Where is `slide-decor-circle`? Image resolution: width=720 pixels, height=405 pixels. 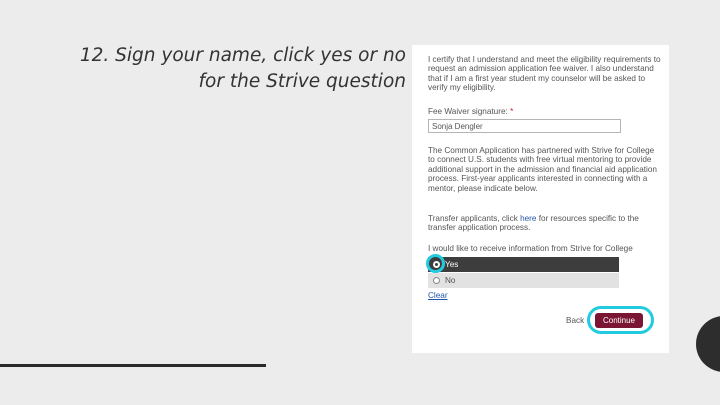 slide-decor-circle is located at coordinates (708, 344).